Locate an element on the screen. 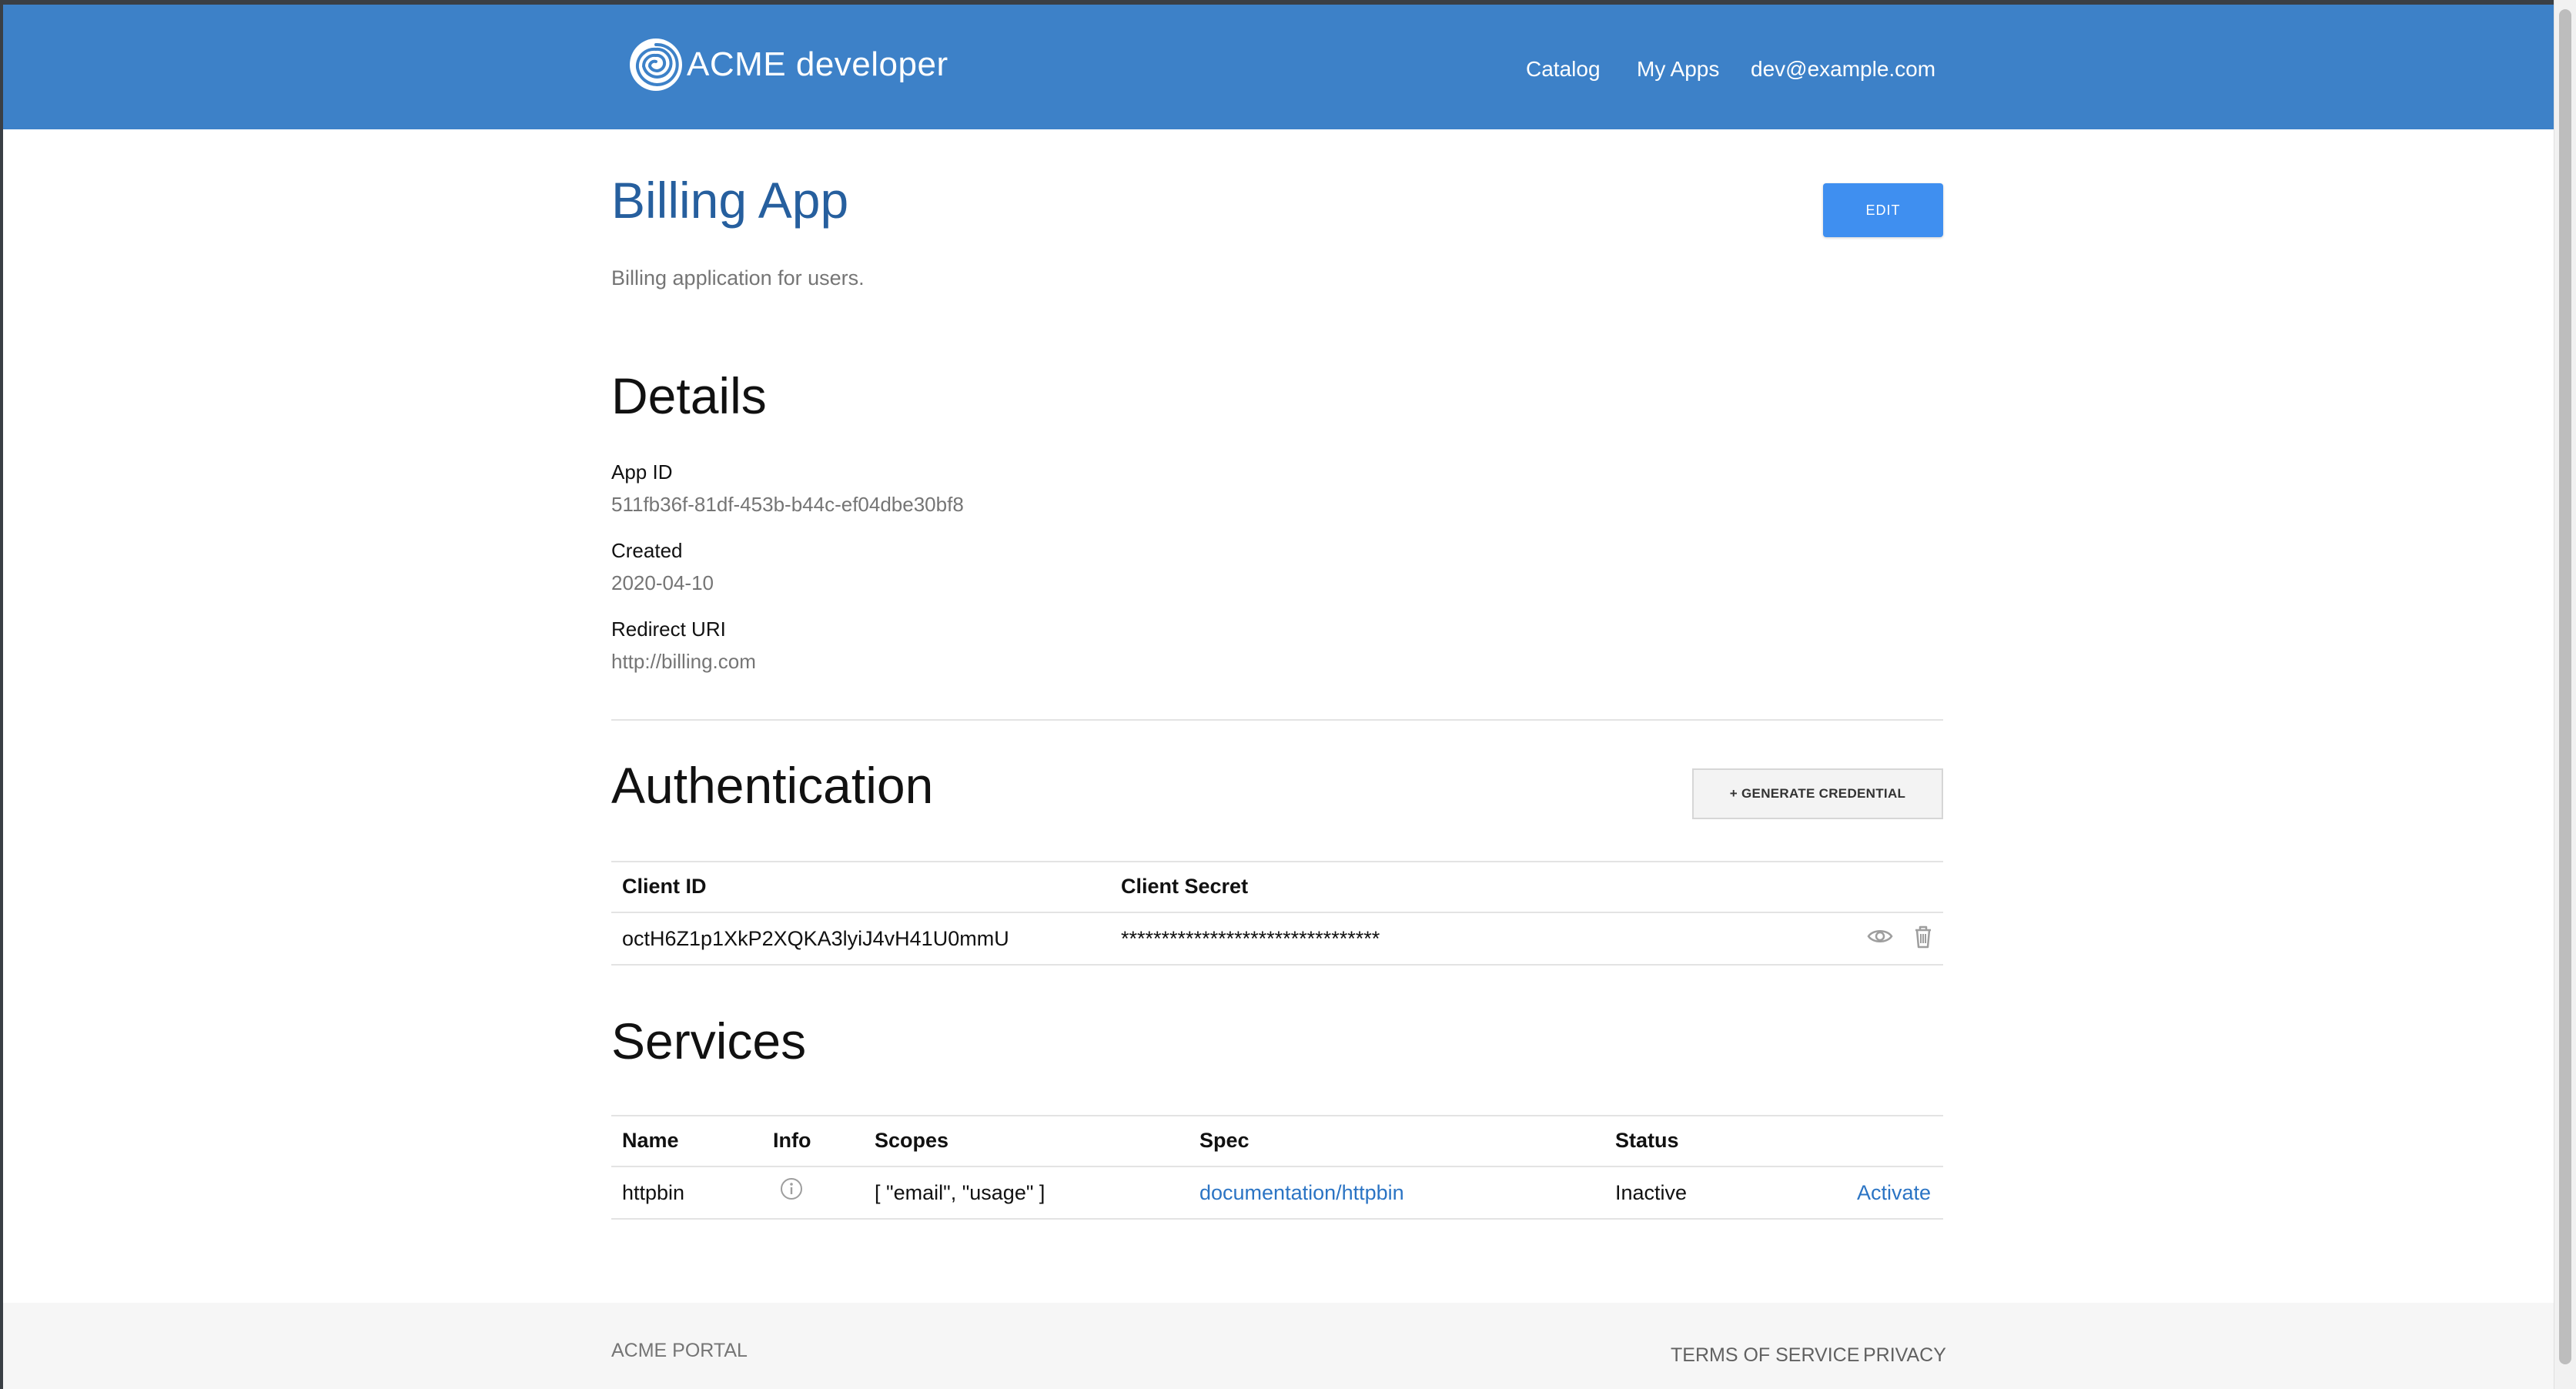  spiral-logo-icon is located at coordinates (656, 64).